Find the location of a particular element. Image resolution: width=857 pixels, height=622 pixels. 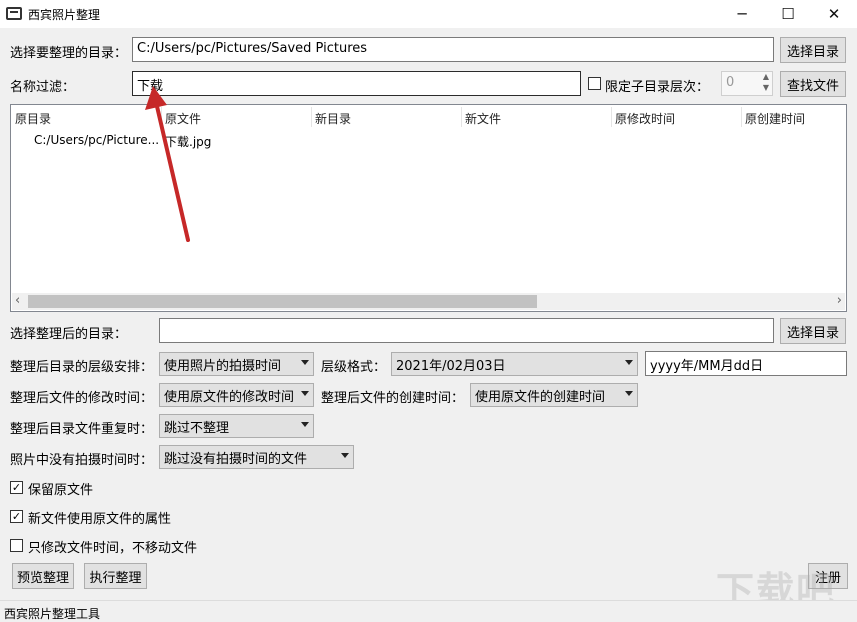

horizontal-scrollbar: ‹ › is located at coordinates (428, 301).